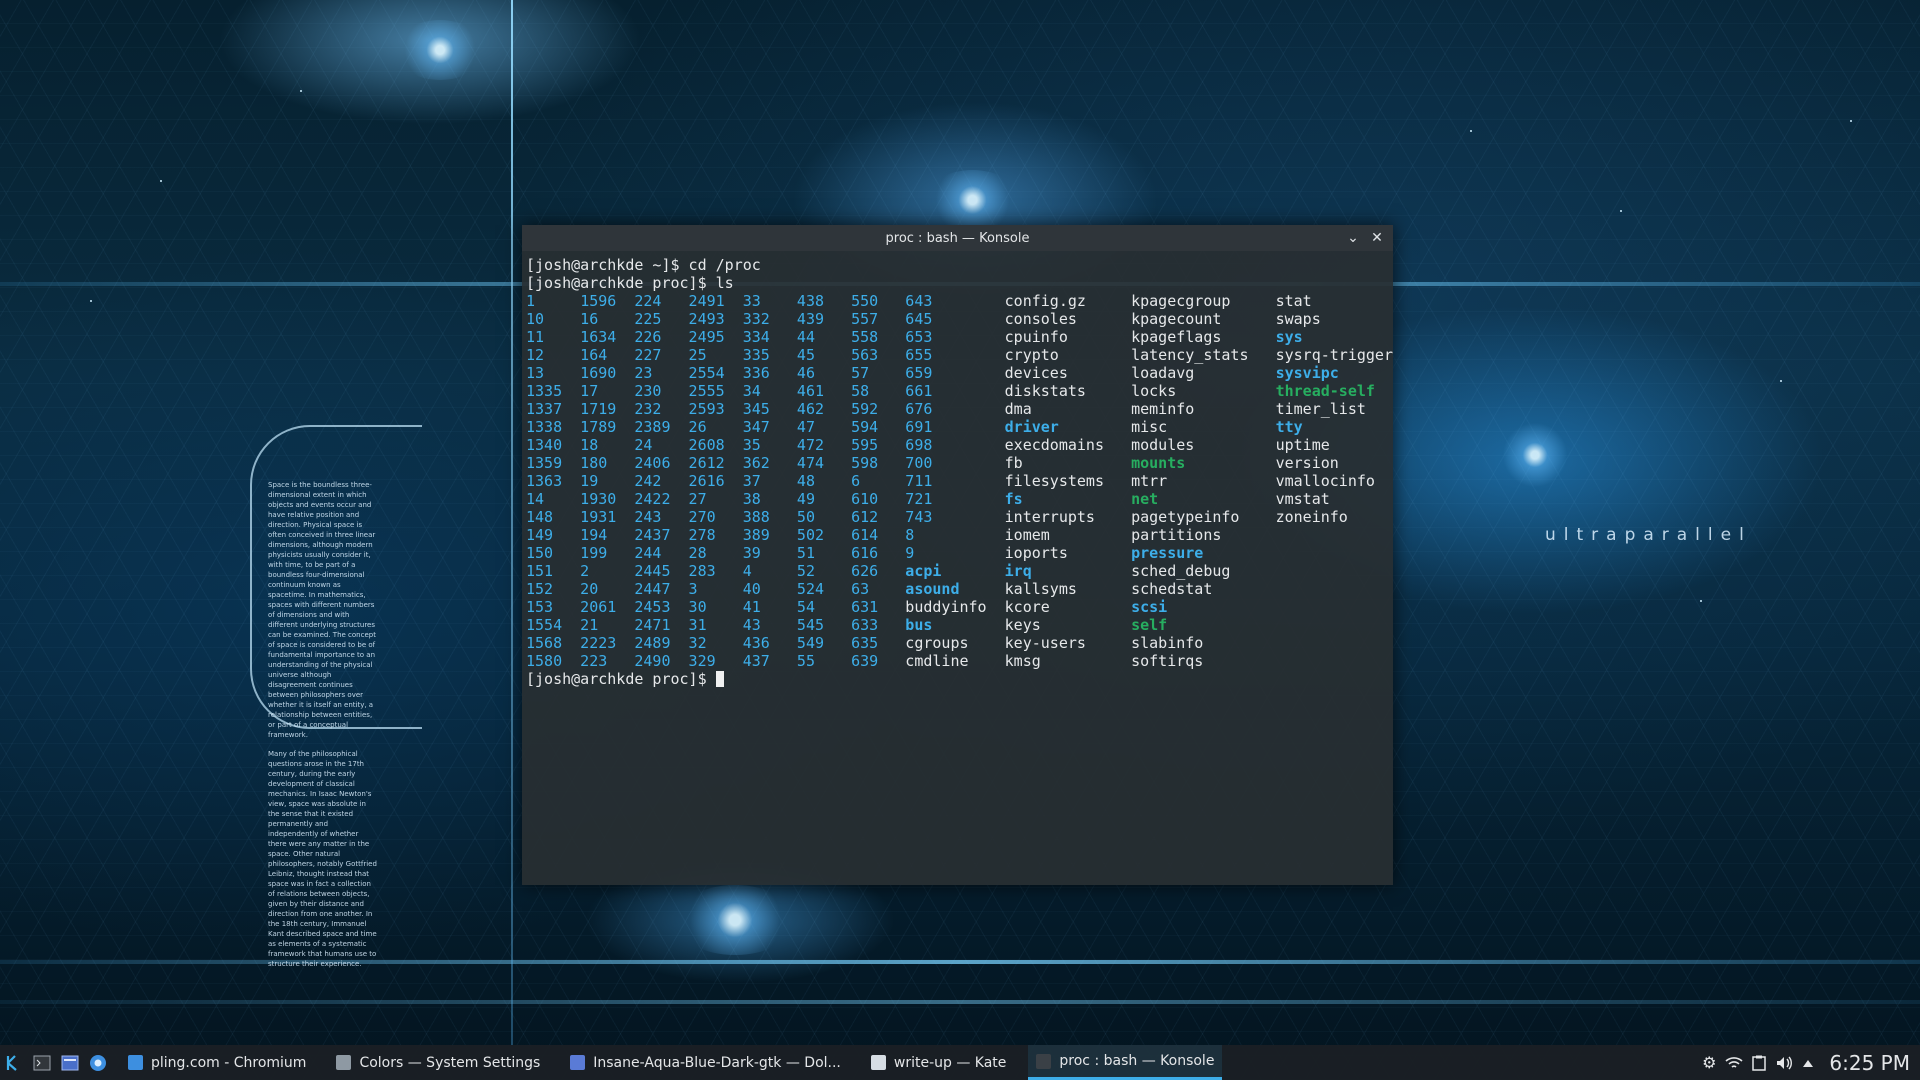 This screenshot has height=1080, width=1920. Describe the element at coordinates (1734, 1063) in the screenshot. I see `wifi-icon` at that location.